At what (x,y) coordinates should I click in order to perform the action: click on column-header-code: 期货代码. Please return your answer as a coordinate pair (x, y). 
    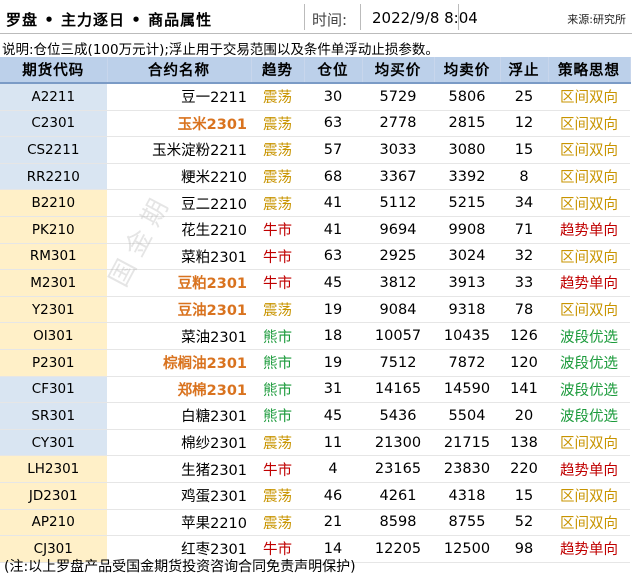
    Looking at the image, I should click on (54, 70).